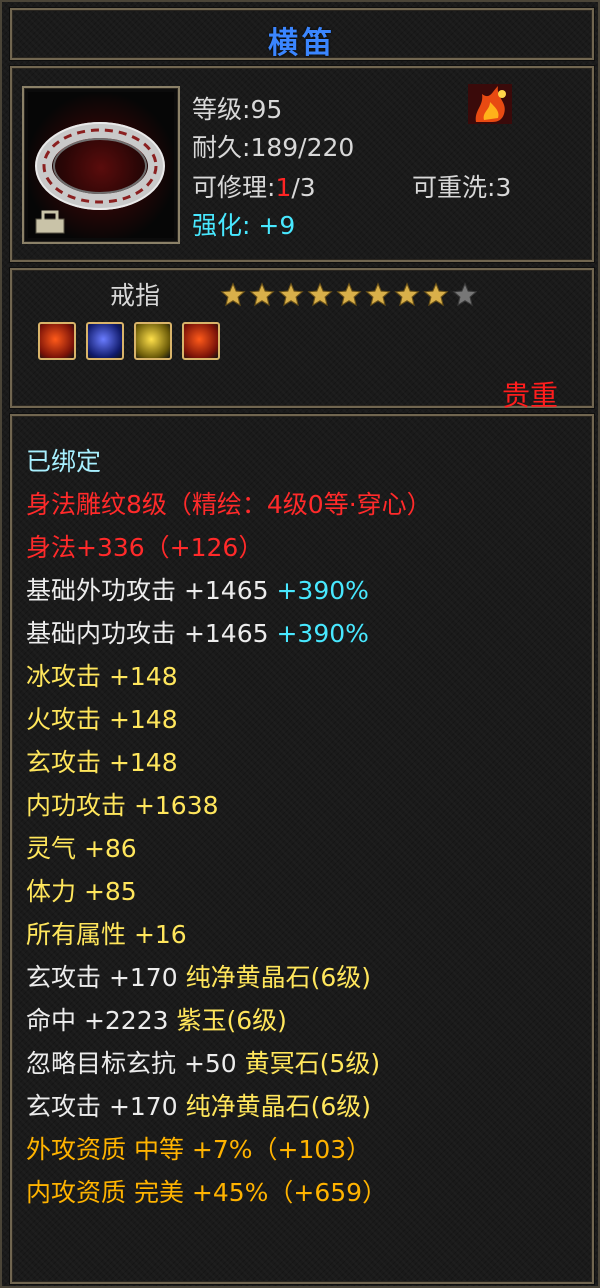  I want to click on item-type: 戒指, so click(135, 295).